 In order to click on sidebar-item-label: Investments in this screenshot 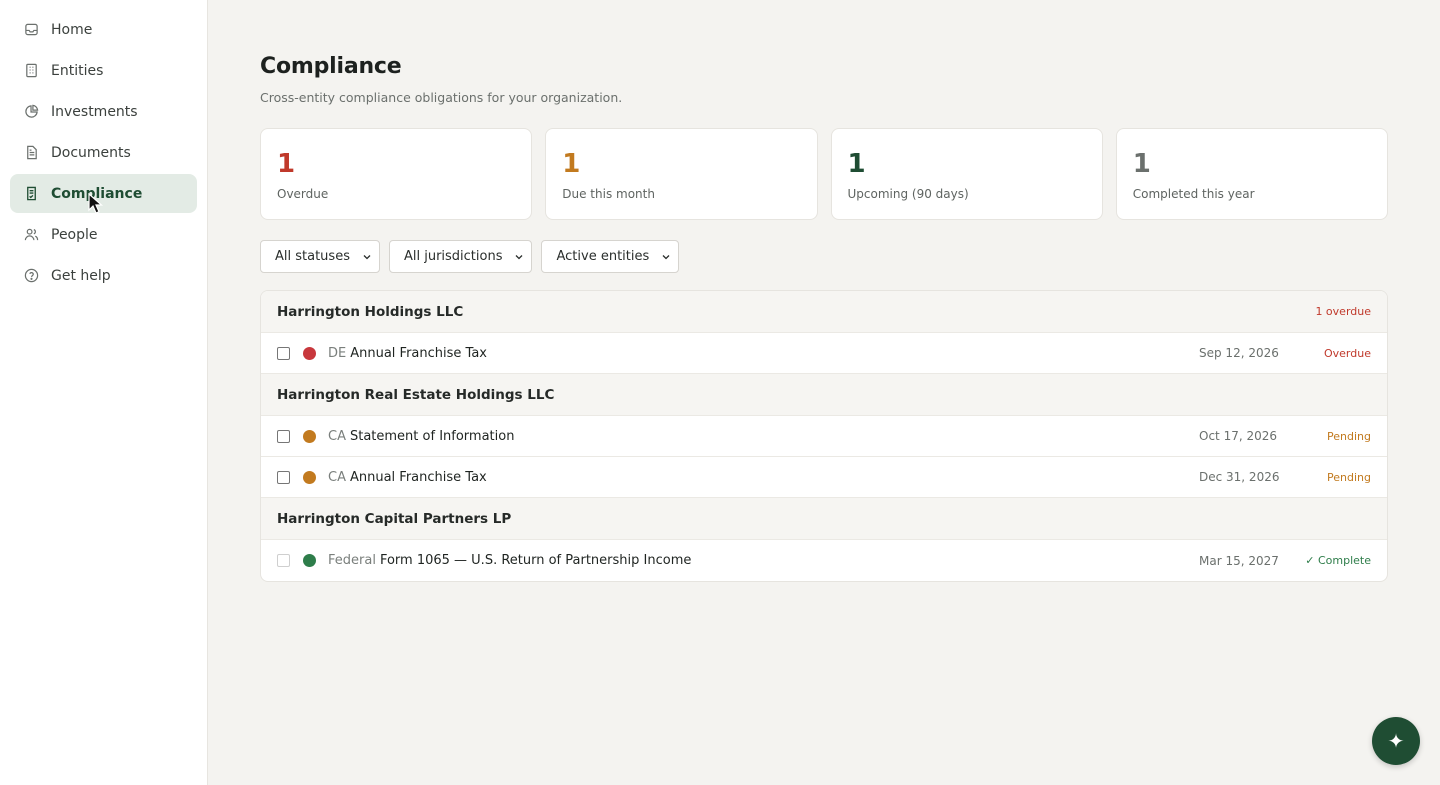, I will do `click(94, 111)`.